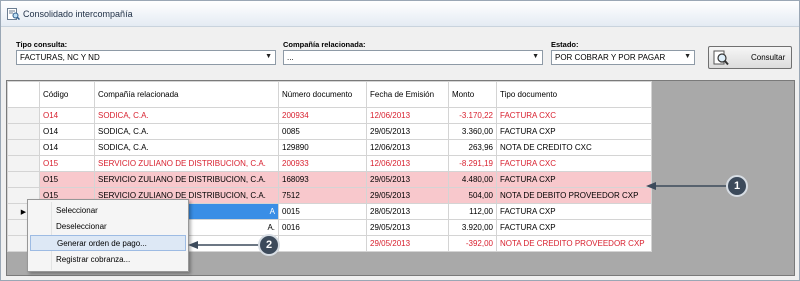 This screenshot has height=281, width=800. What do you see at coordinates (737, 186) in the screenshot?
I see `callout-marker-1: 1` at bounding box center [737, 186].